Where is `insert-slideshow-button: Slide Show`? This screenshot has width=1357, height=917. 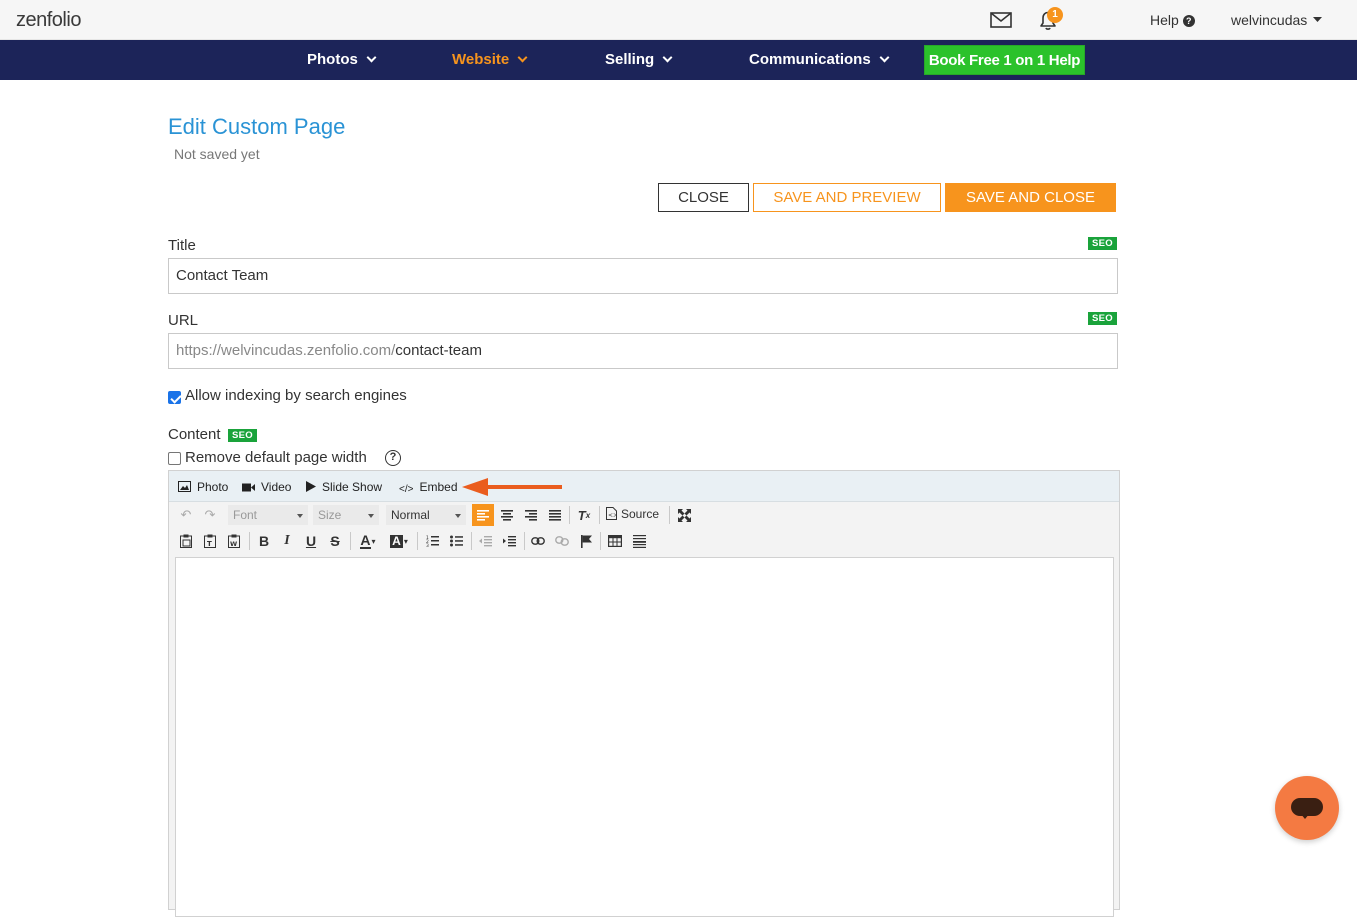 insert-slideshow-button: Slide Show is located at coordinates (344, 487).